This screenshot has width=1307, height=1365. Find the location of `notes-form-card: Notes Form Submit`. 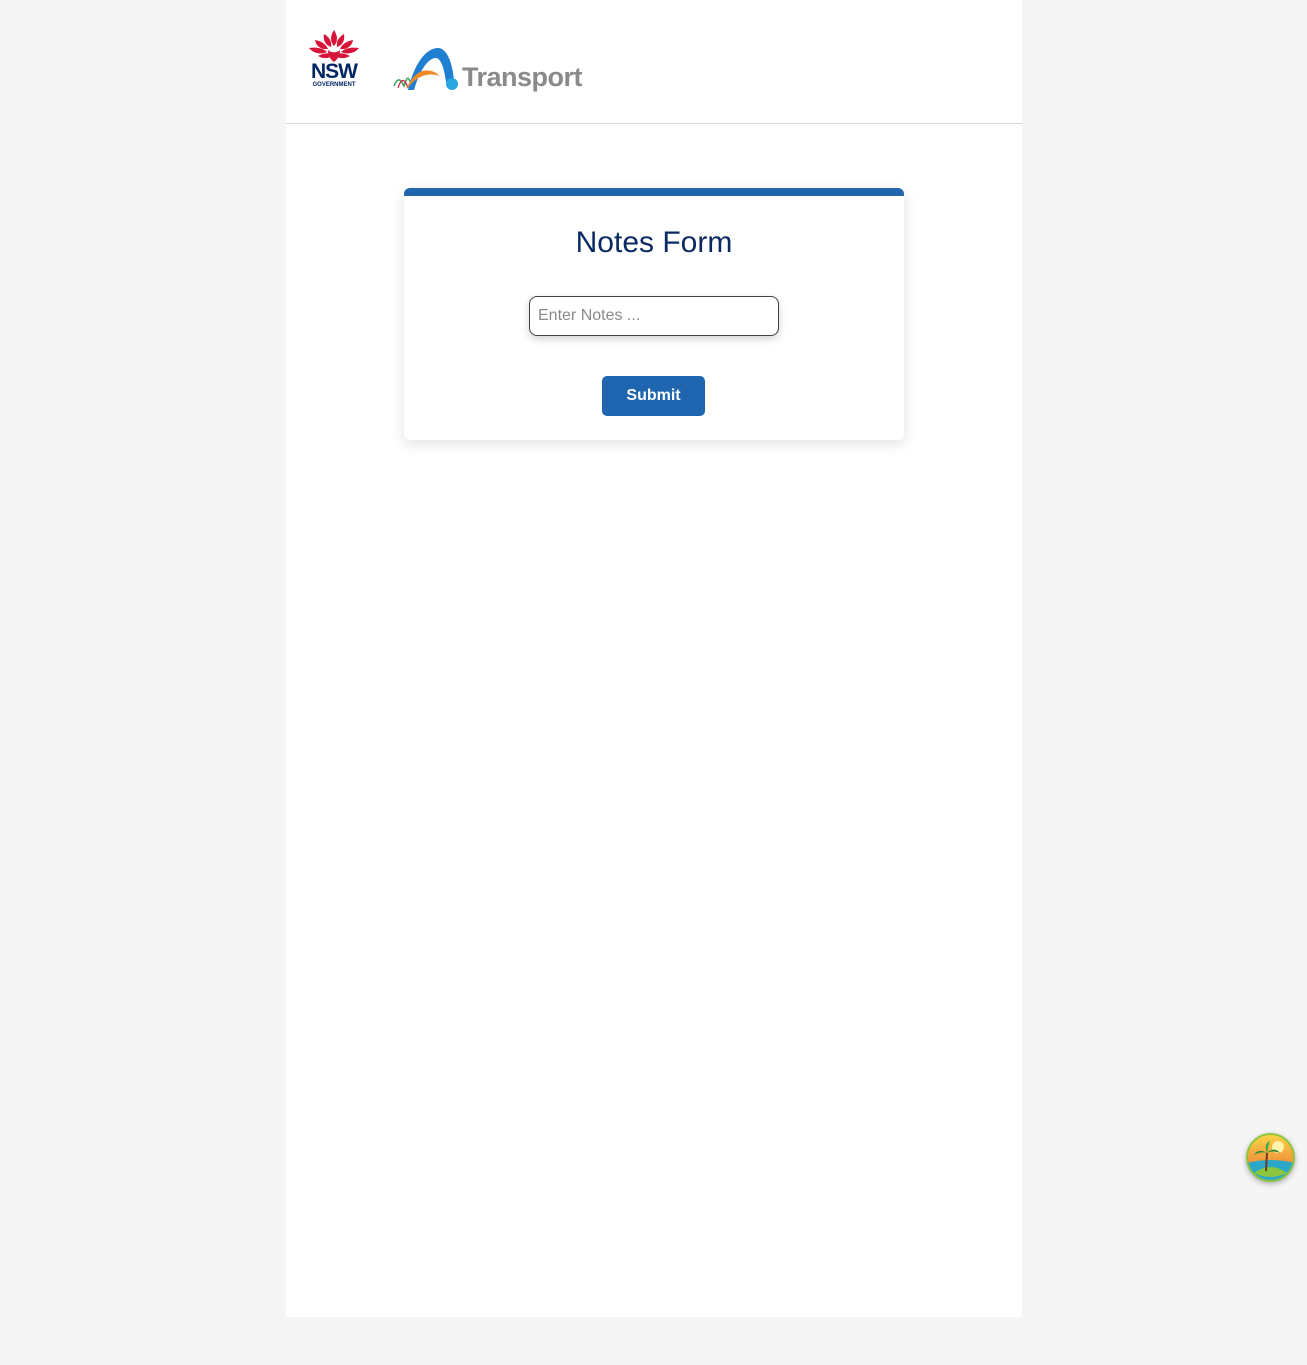

notes-form-card: Notes Form Submit is located at coordinates (654, 314).